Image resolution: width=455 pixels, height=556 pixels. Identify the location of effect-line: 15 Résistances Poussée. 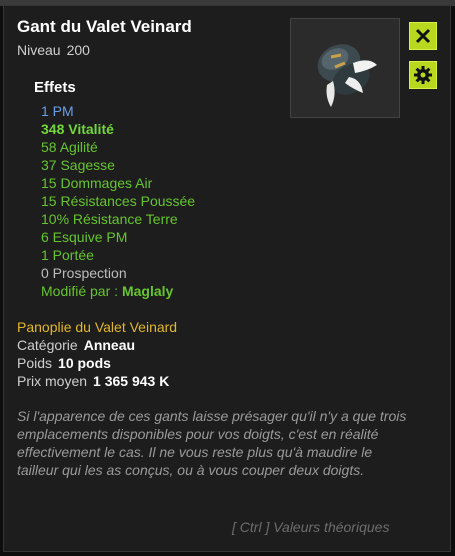
(118, 201).